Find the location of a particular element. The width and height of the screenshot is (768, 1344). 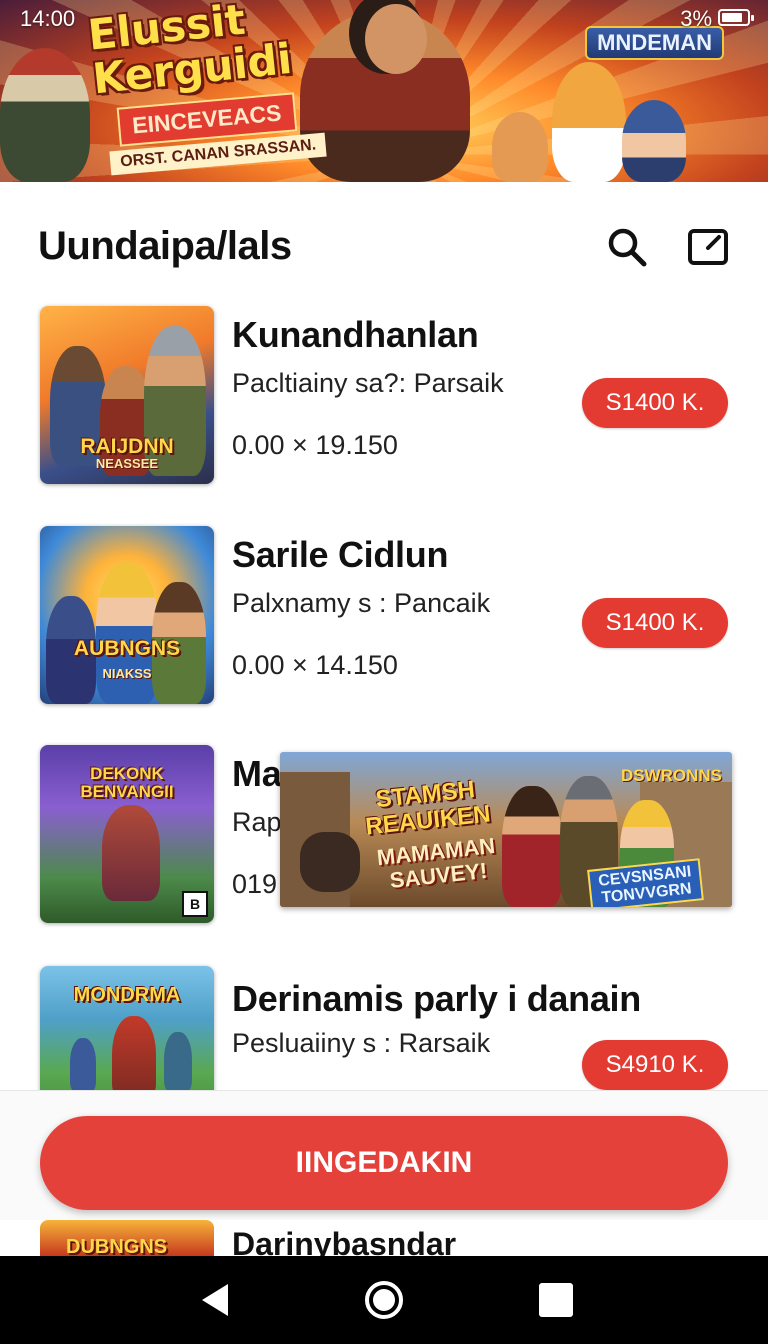

search-button is located at coordinates (627, 247).